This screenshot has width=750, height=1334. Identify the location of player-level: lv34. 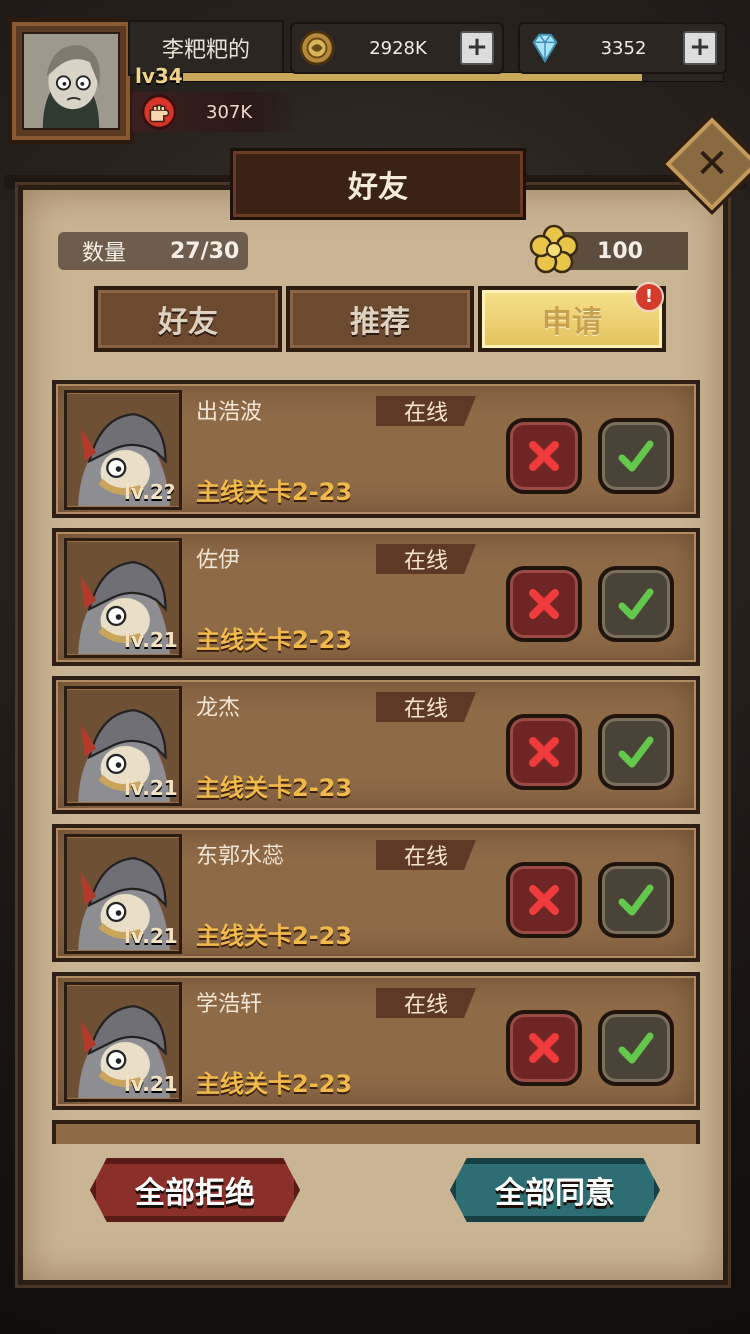
(159, 76).